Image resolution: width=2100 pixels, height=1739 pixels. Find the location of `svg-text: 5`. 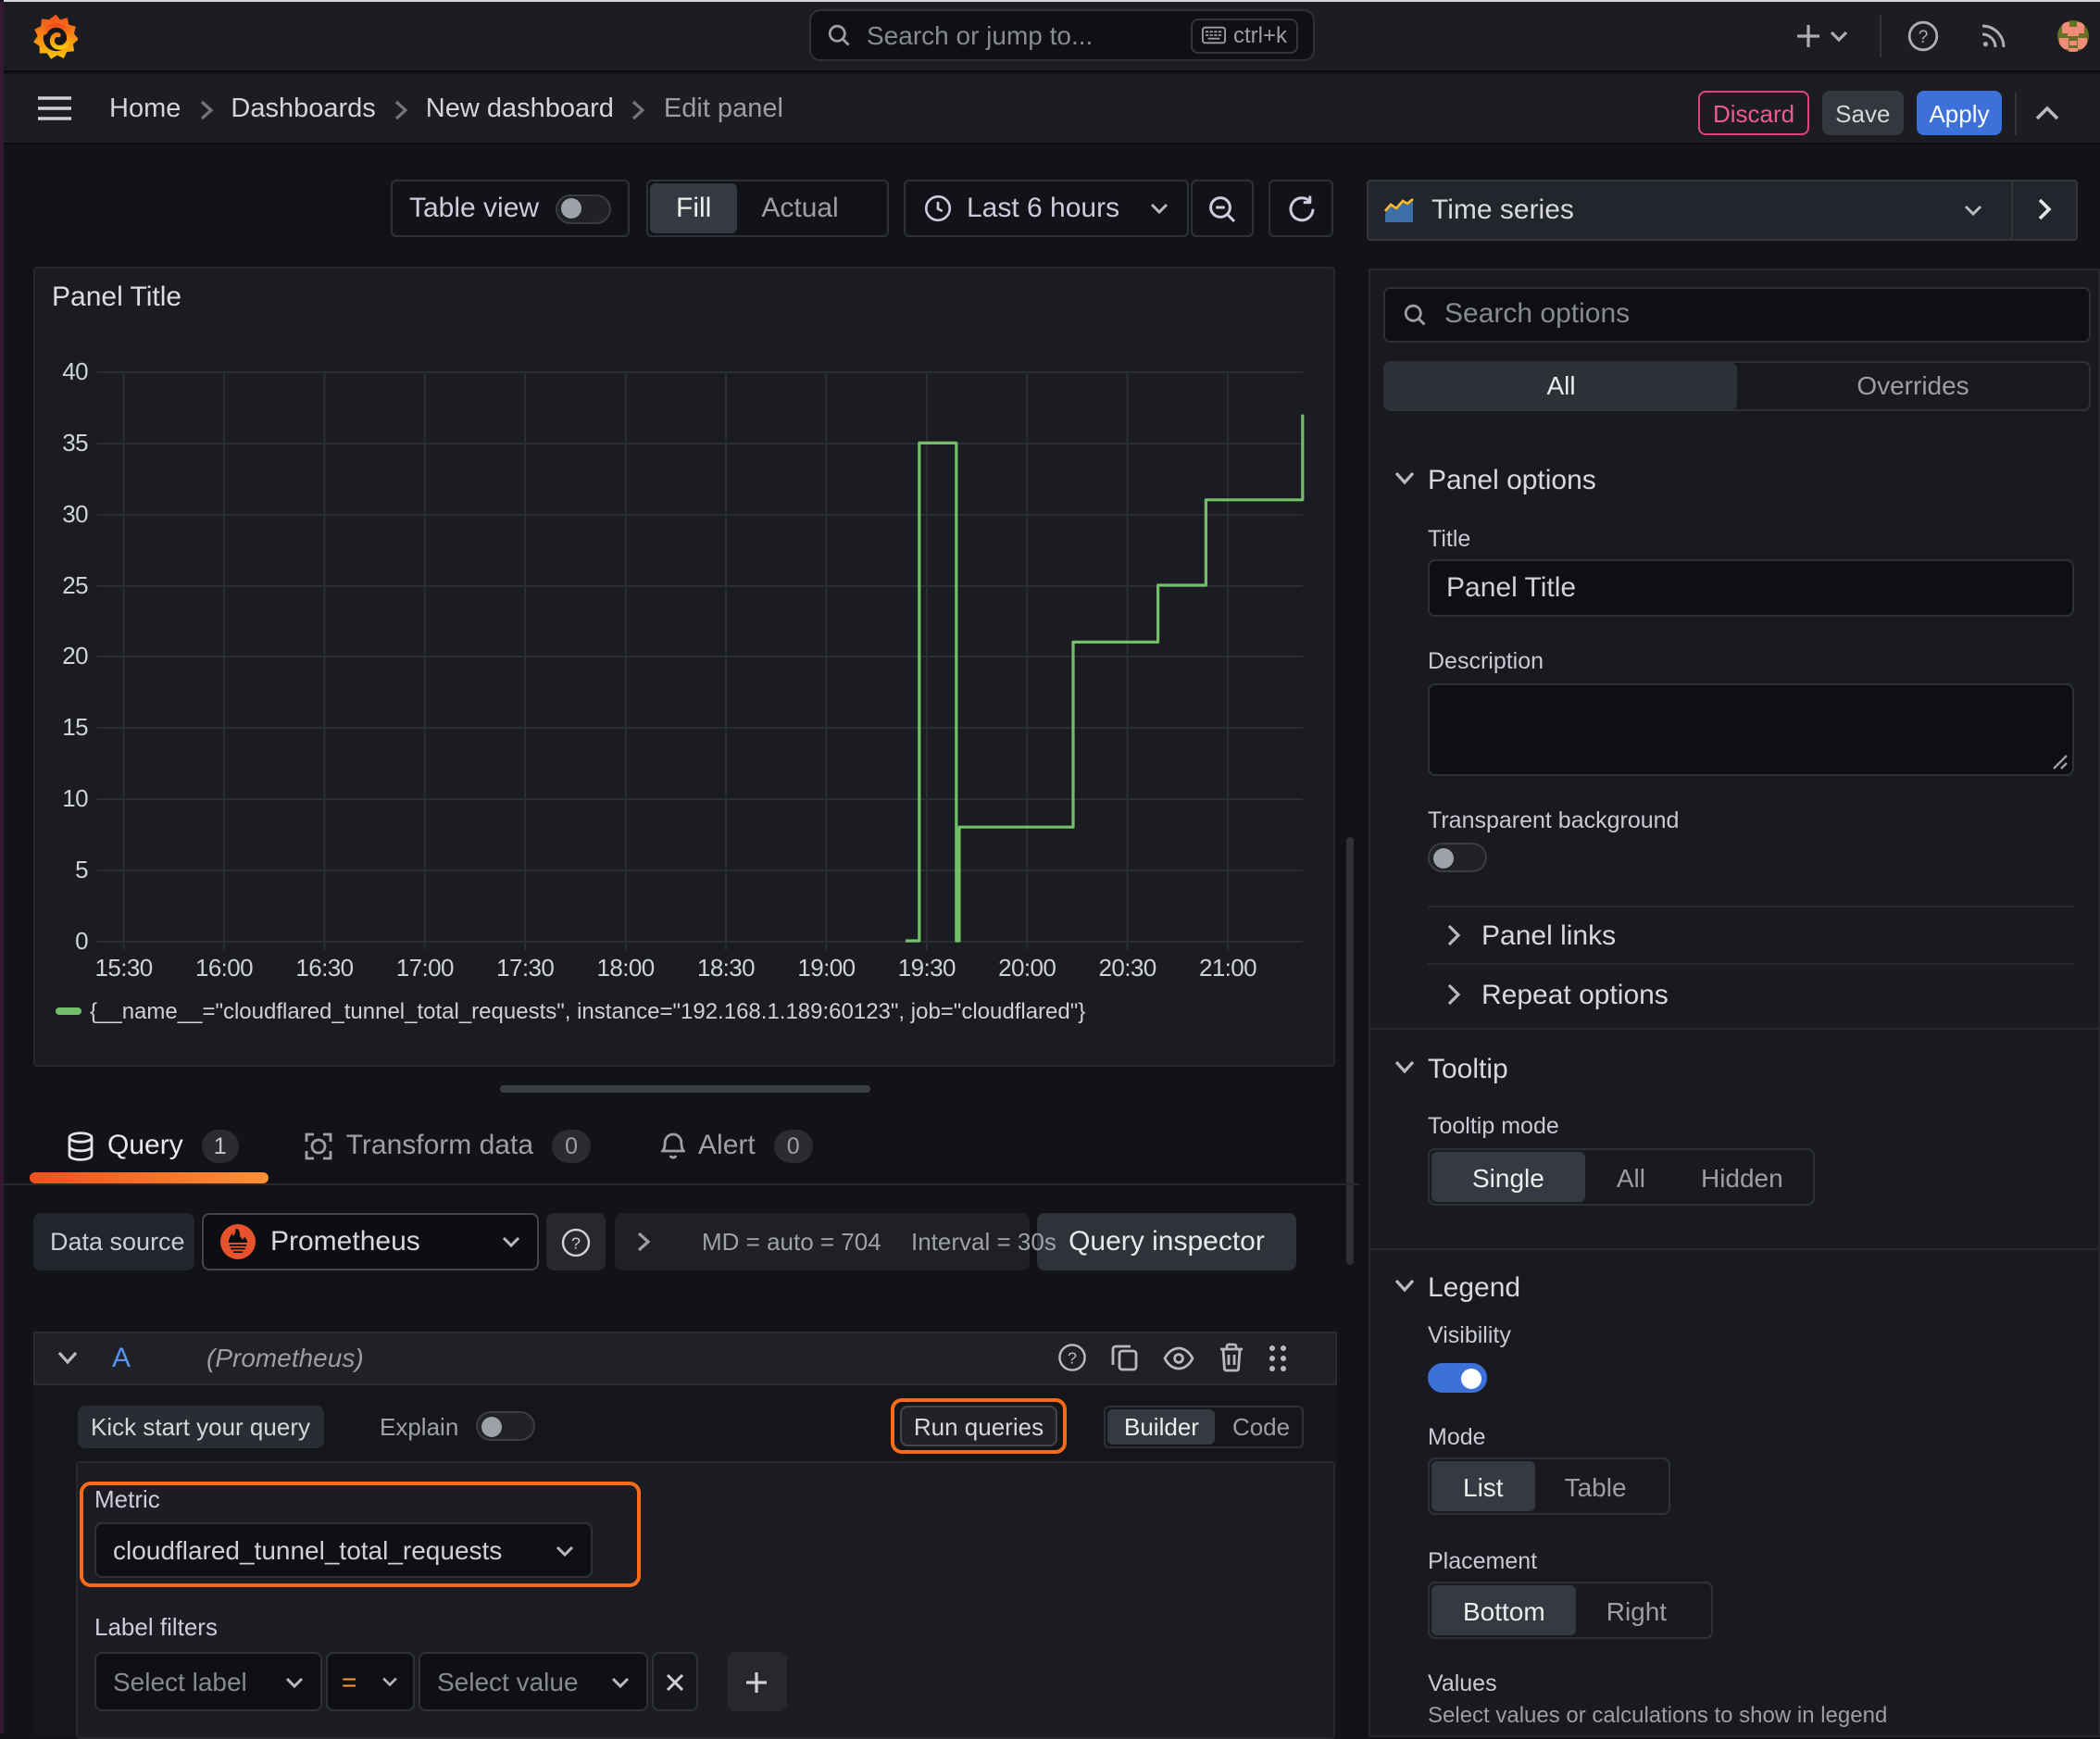

svg-text: 5 is located at coordinates (82, 869).